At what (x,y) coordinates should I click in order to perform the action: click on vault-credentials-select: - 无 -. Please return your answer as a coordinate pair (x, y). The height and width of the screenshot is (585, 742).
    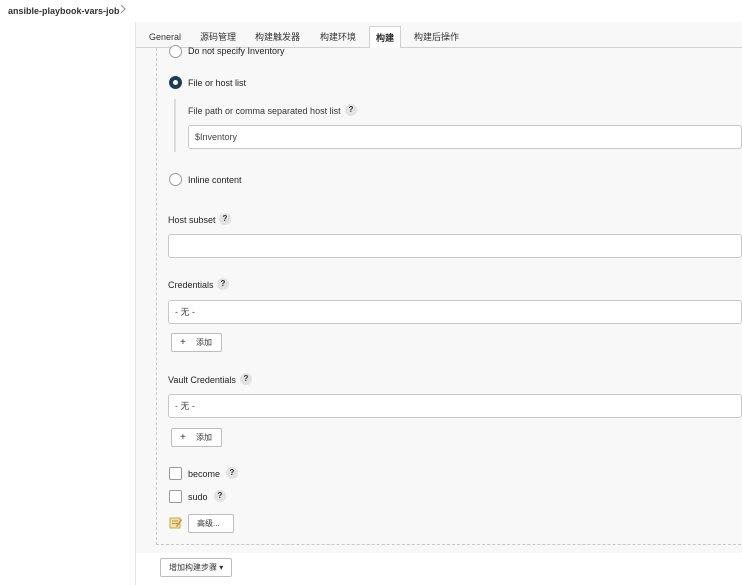
    Looking at the image, I should click on (455, 406).